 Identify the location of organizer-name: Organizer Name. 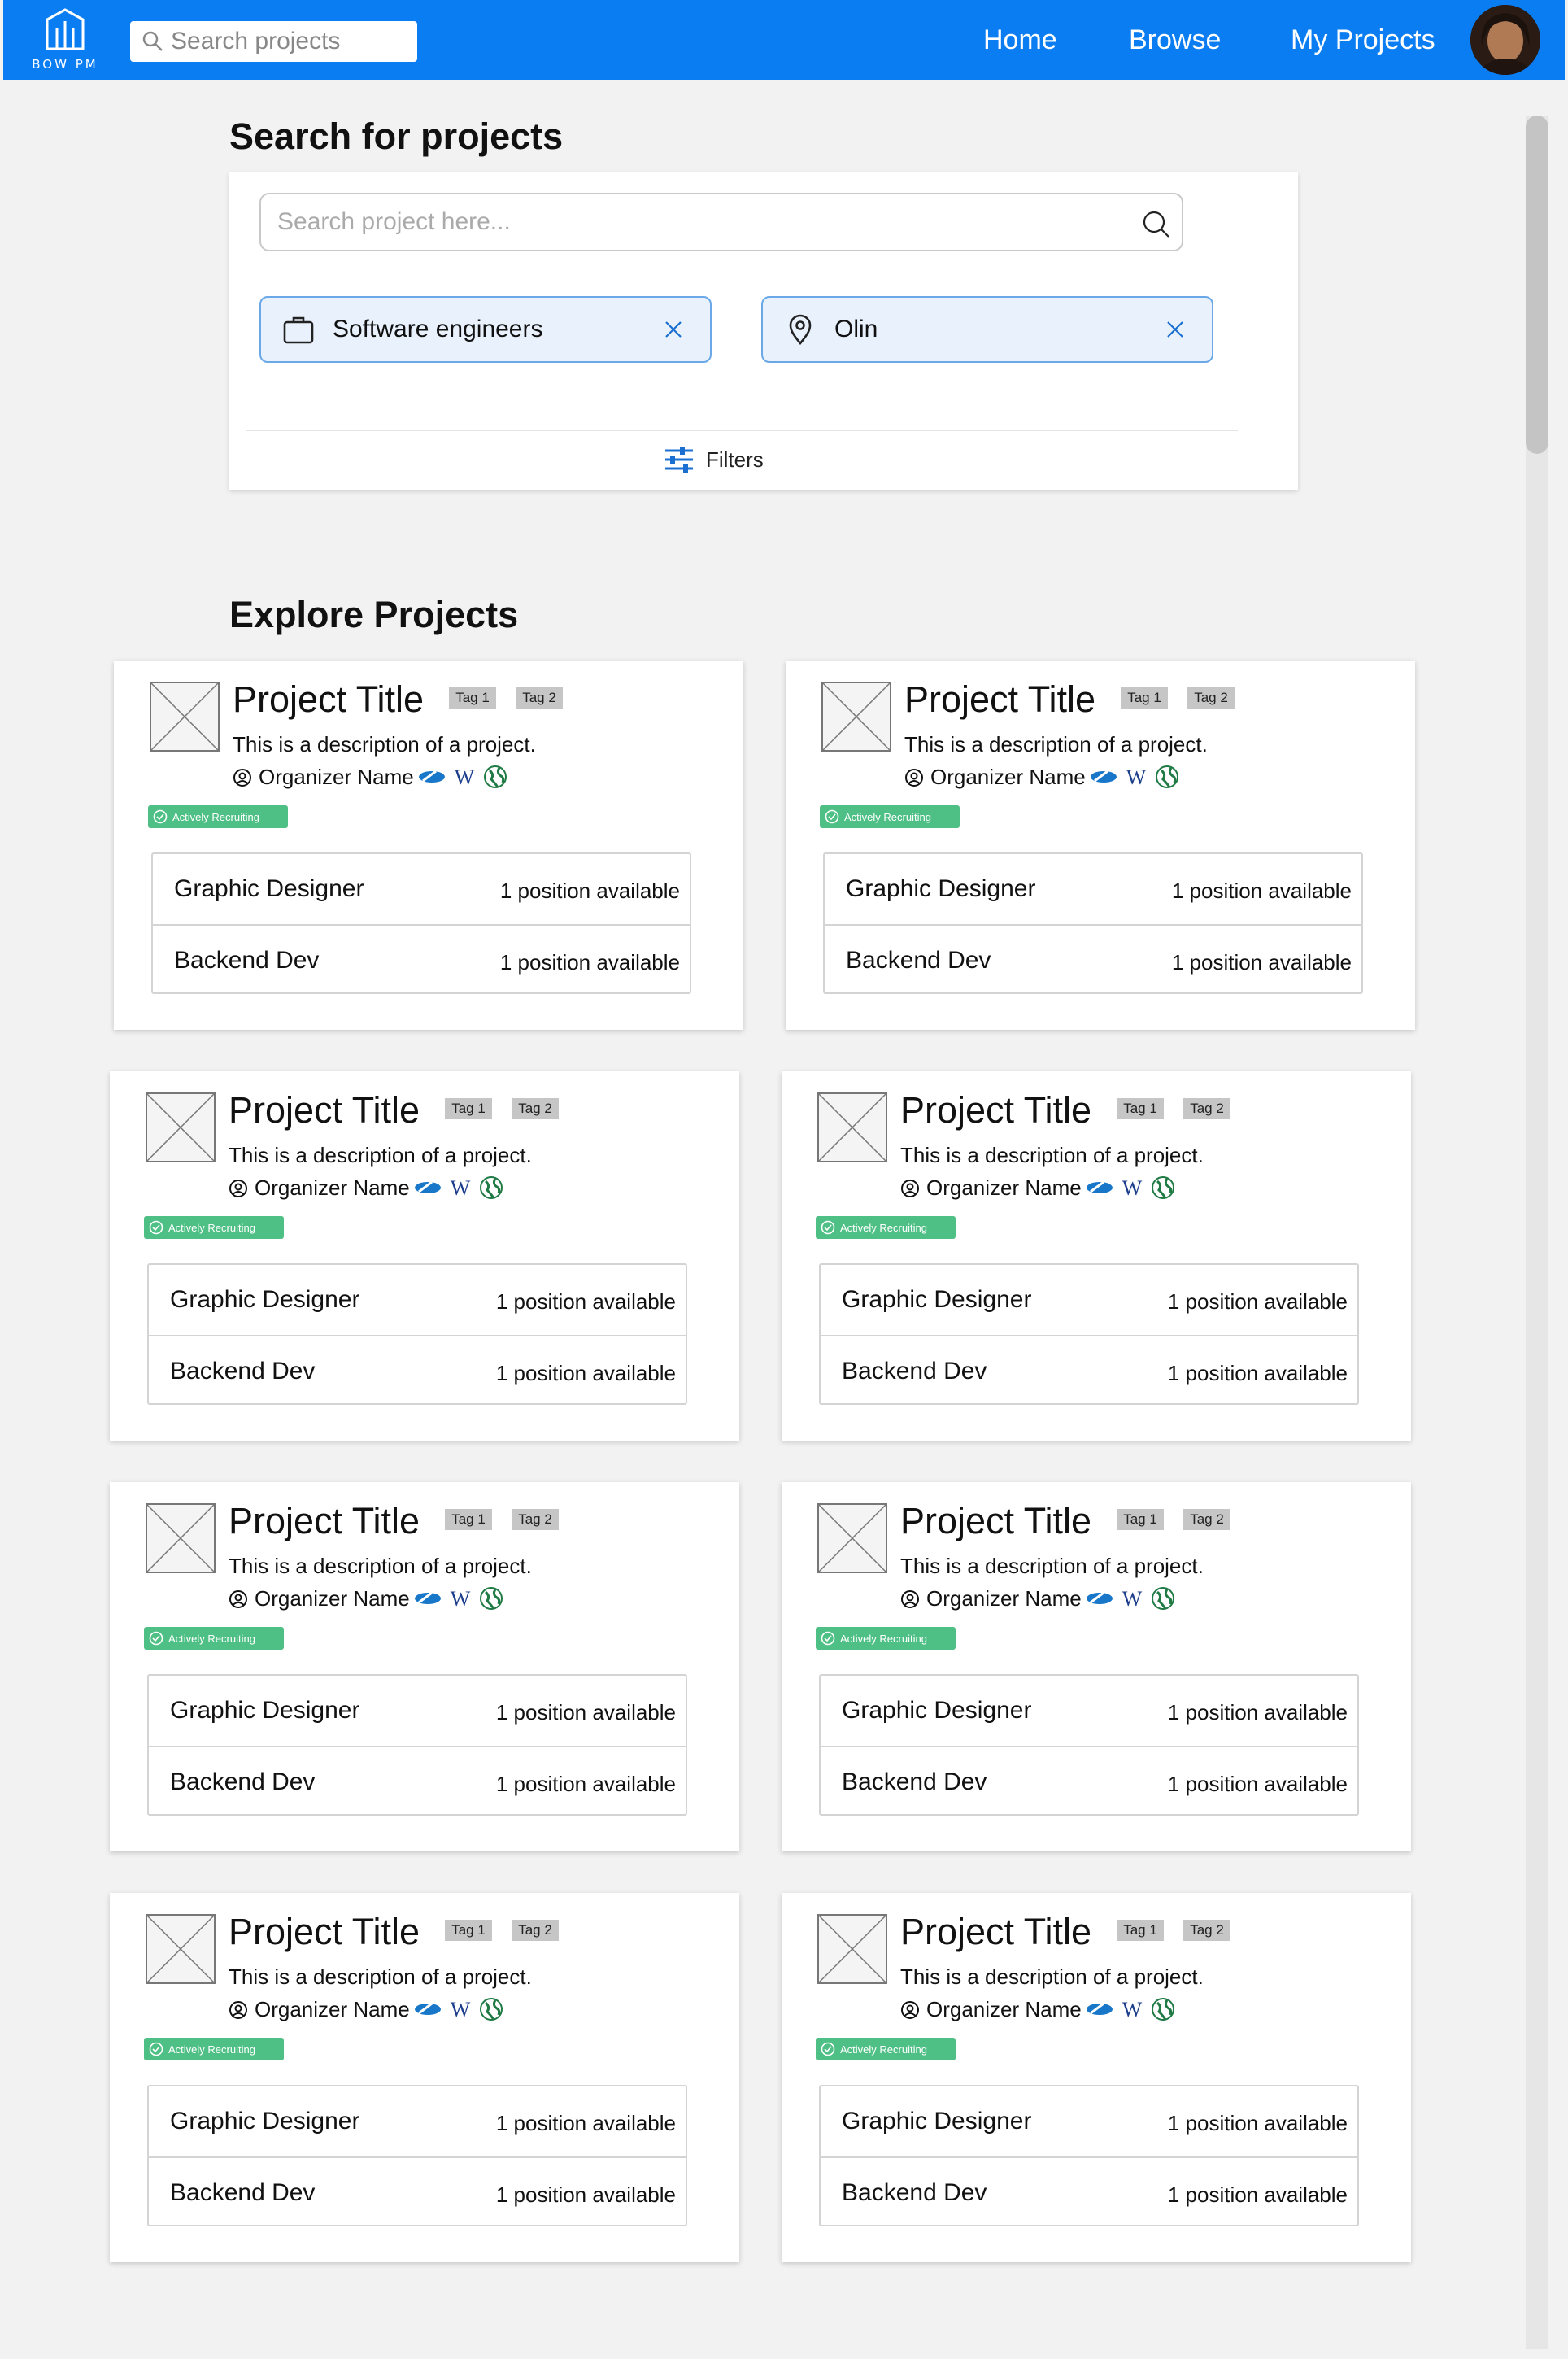
(332, 1187).